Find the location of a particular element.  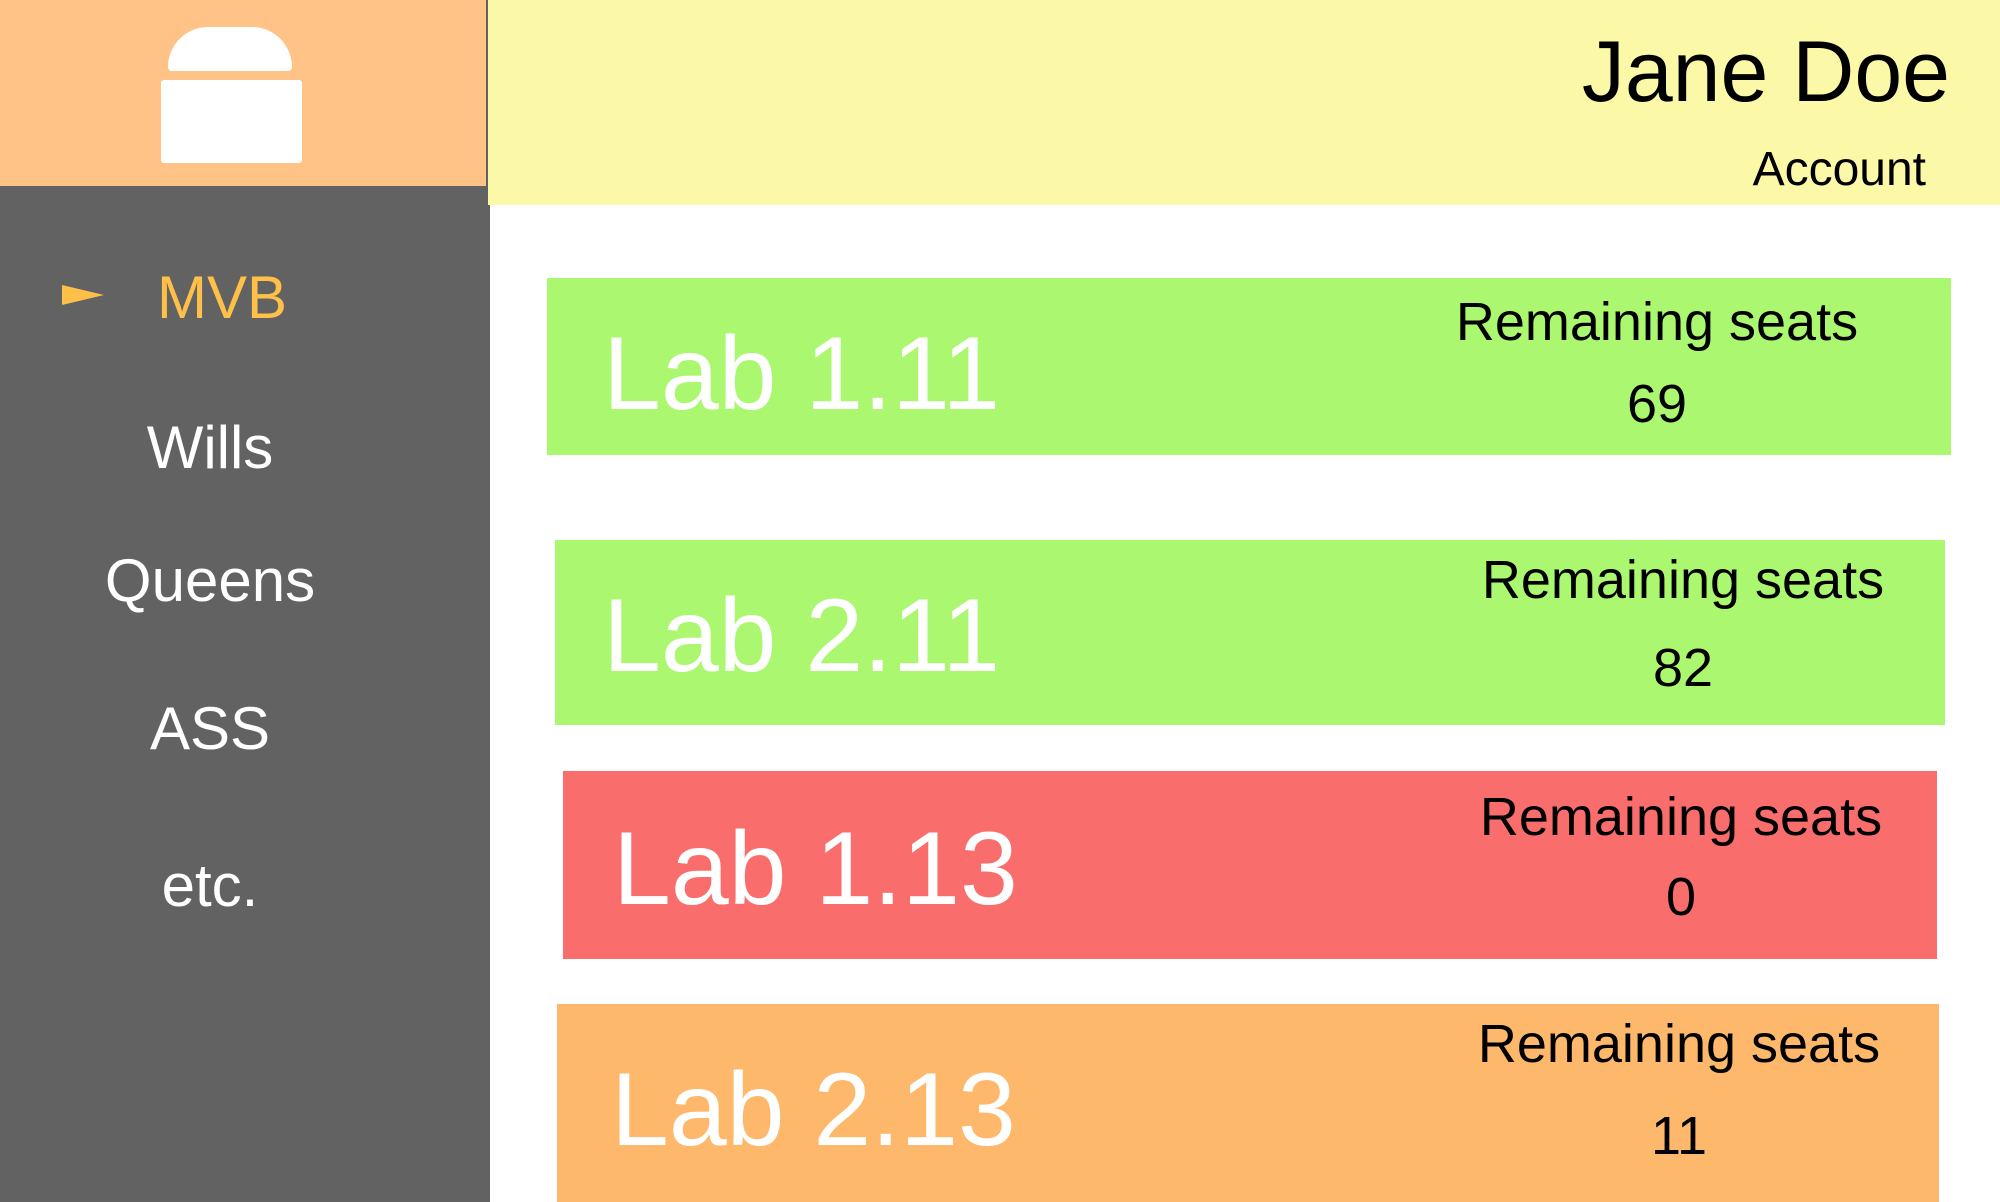

lab-name: Lab 1.11 is located at coordinates (802, 374).